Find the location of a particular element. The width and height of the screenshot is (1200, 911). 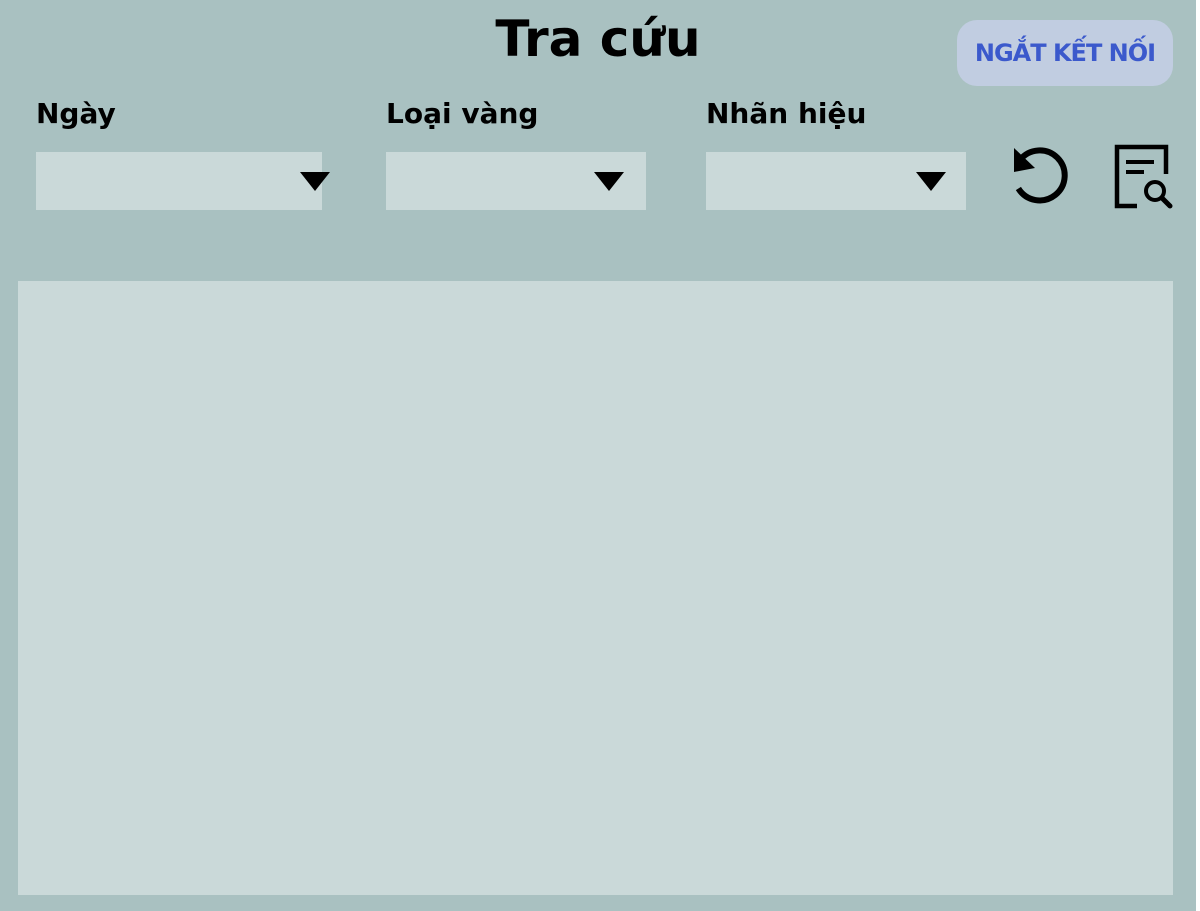

search-button is located at coordinates (1143, 178).